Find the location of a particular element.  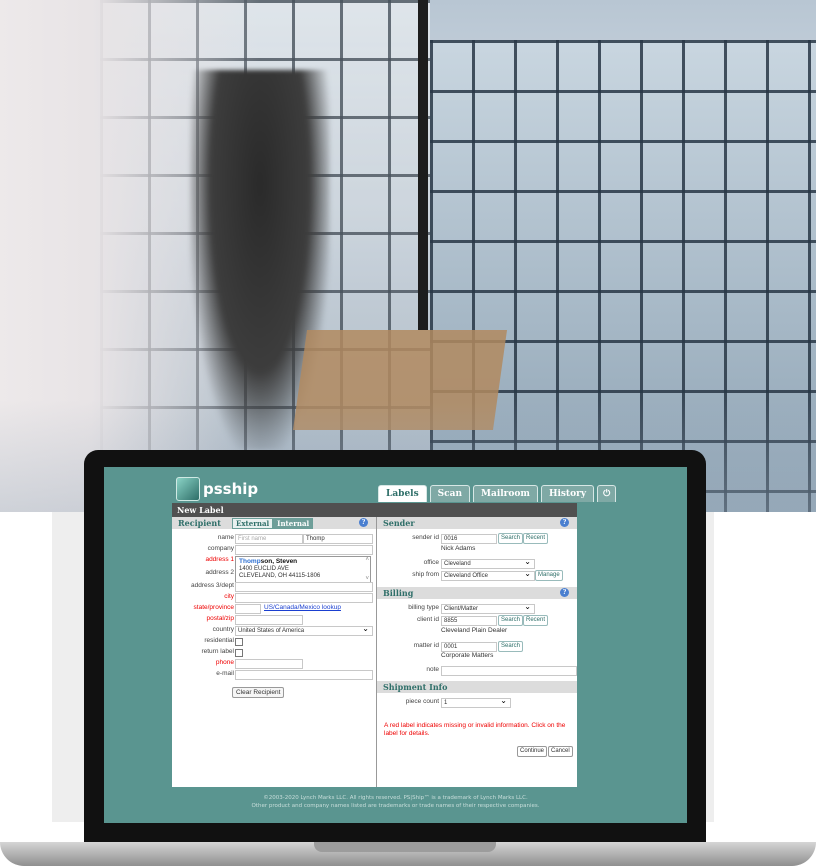

return-label-label: return label is located at coordinates (217, 651).